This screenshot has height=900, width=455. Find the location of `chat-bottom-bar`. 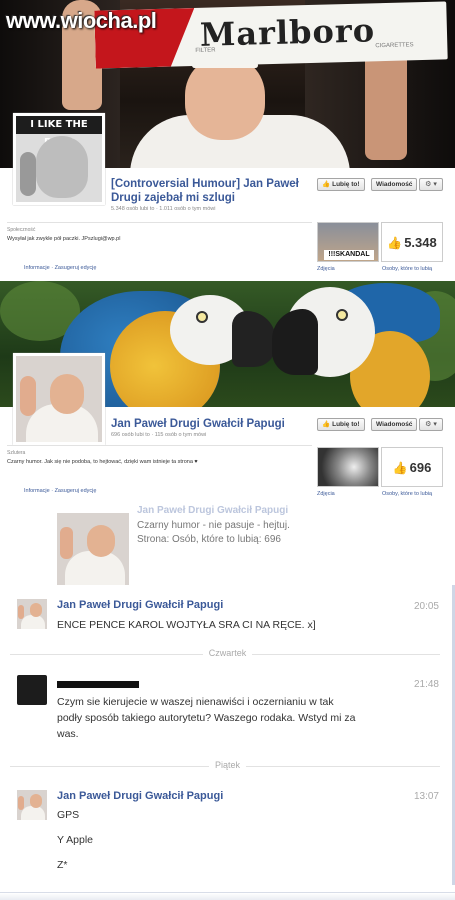

chat-bottom-bar is located at coordinates (227, 896).